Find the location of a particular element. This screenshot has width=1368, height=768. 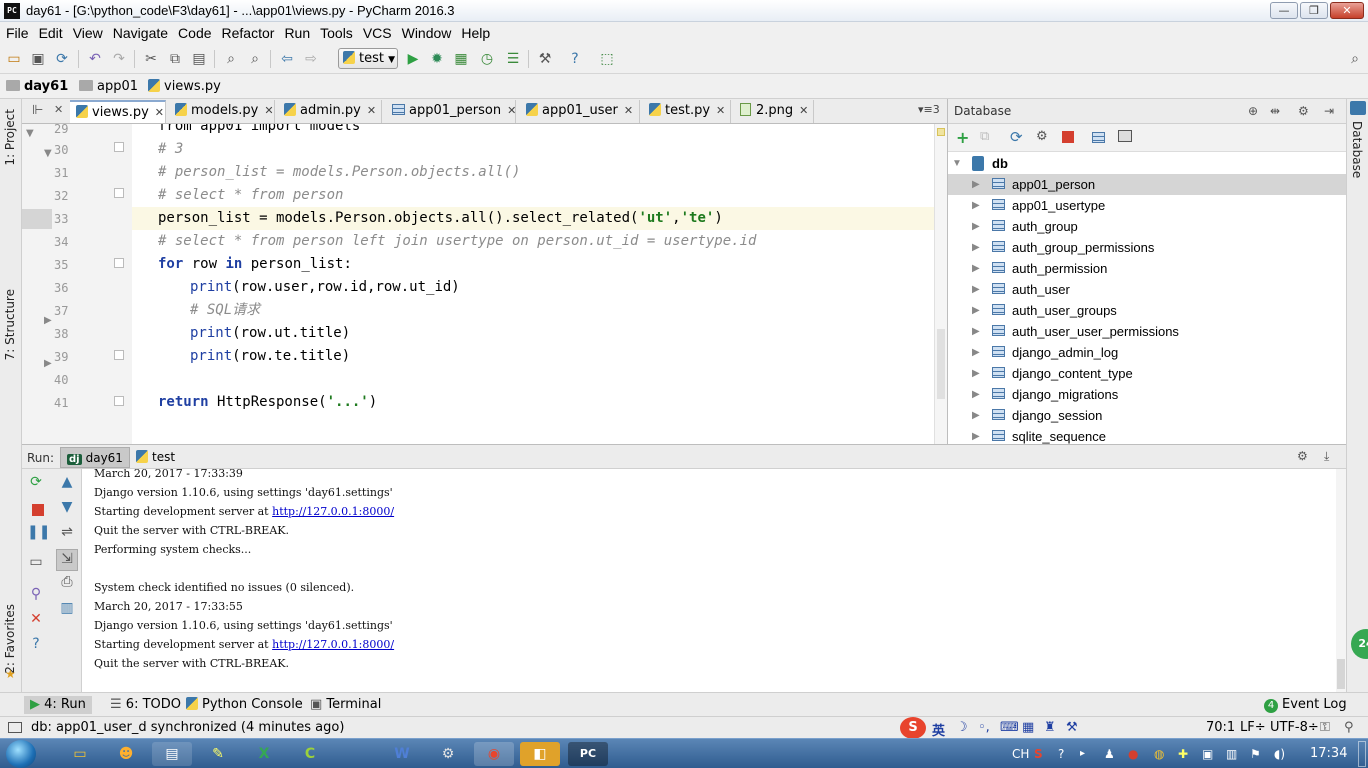

audio-taskbar-icon: ◧ is located at coordinates (540, 754).